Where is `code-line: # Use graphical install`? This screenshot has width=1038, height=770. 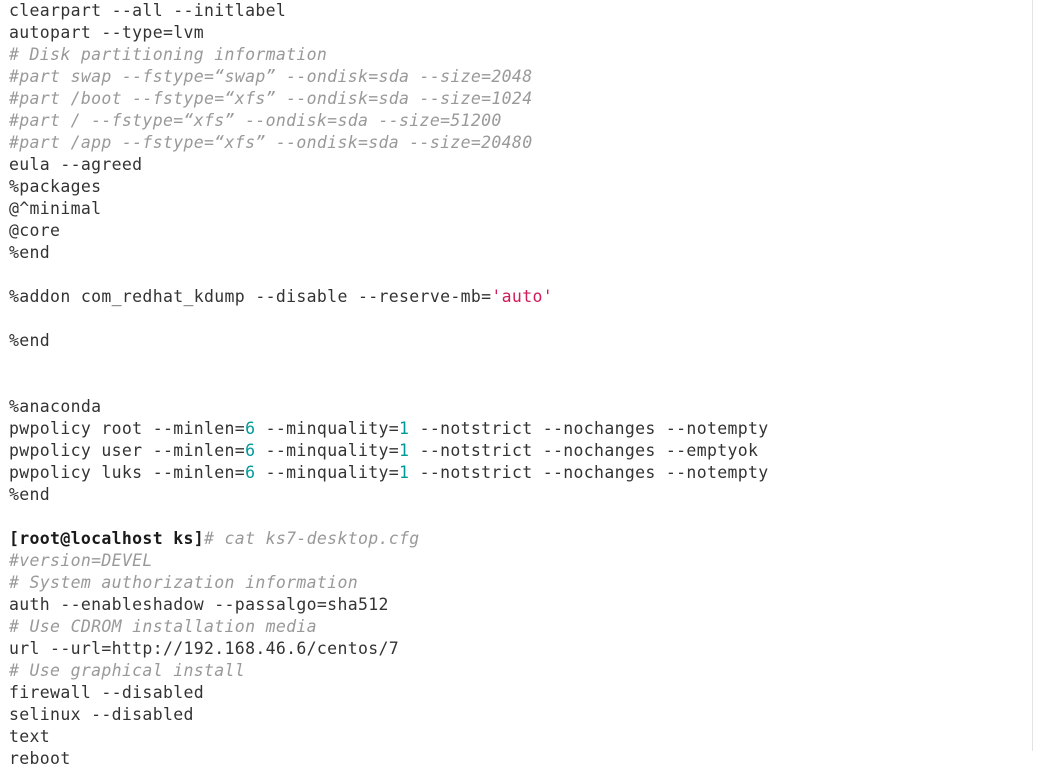 code-line: # Use graphical install is located at coordinates (516, 671).